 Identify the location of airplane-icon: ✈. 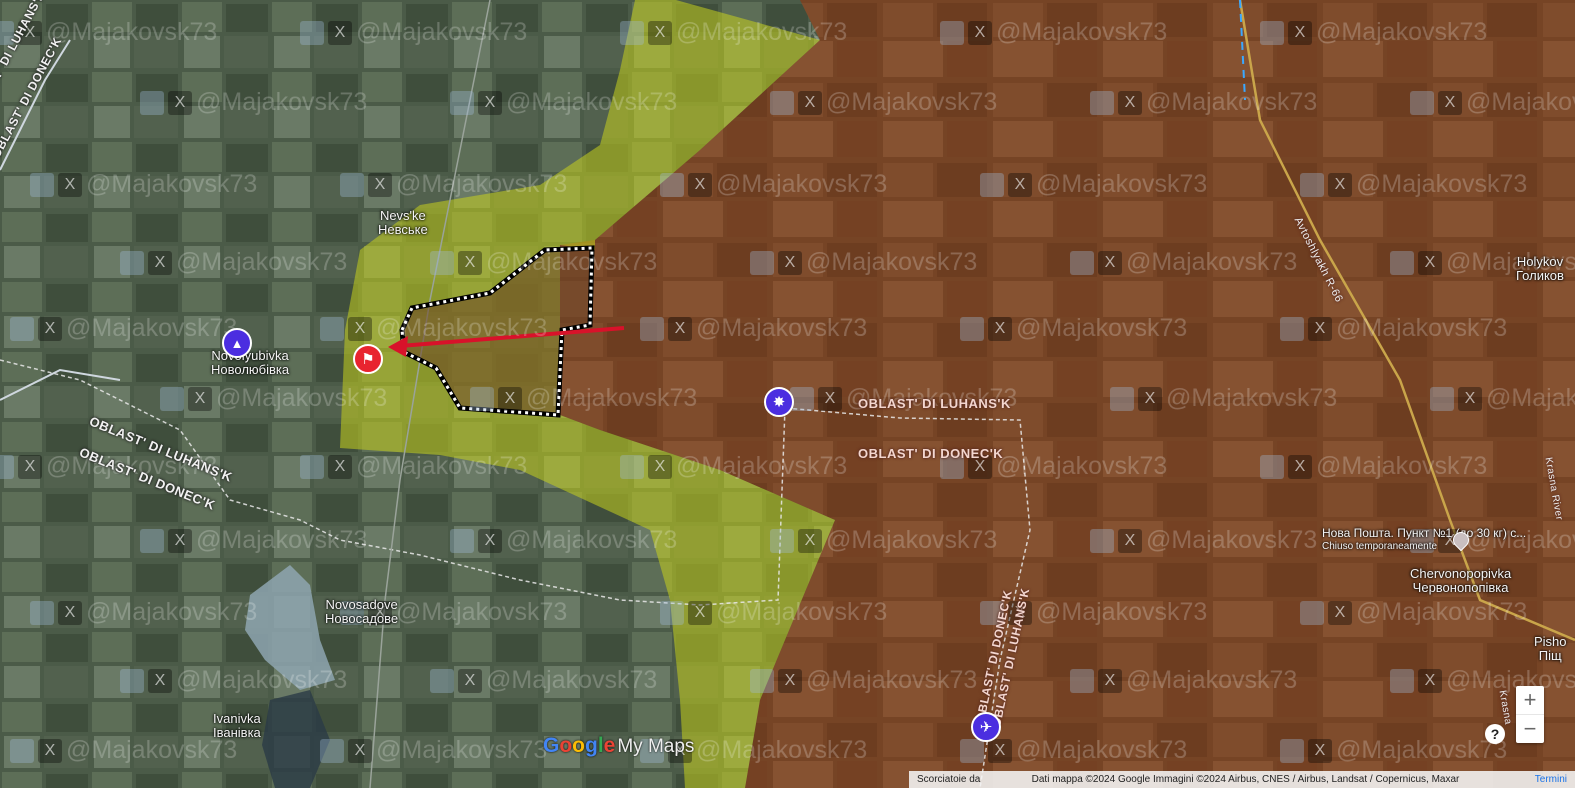
(986, 727).